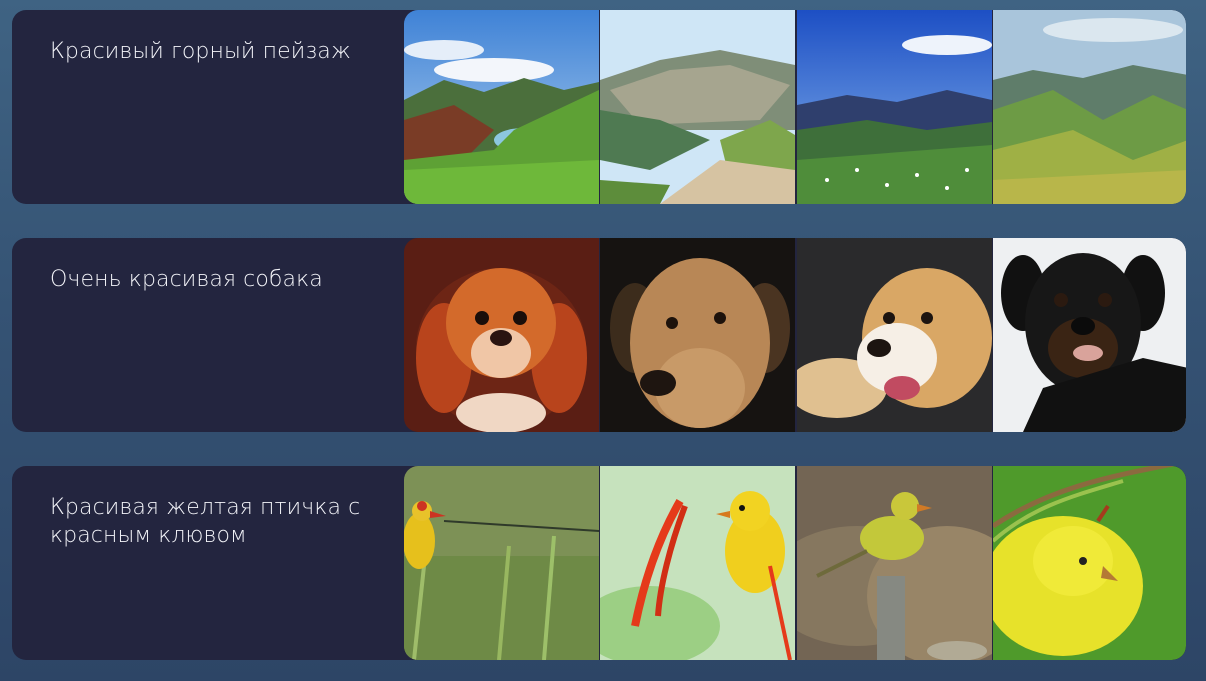 The image size is (1206, 681). What do you see at coordinates (698, 107) in the screenshot?
I see `mountain-valley-image` at bounding box center [698, 107].